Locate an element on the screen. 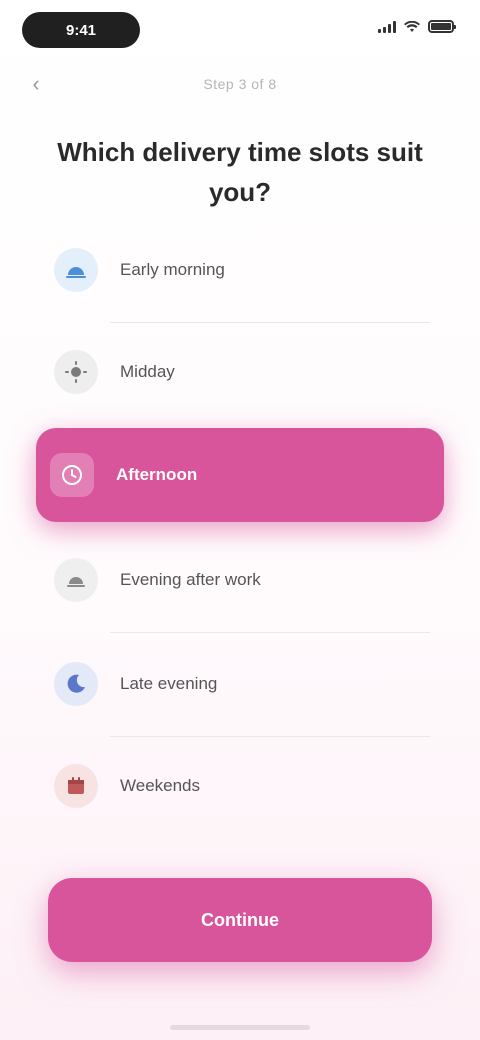  sunrise-icon is located at coordinates (76, 270).